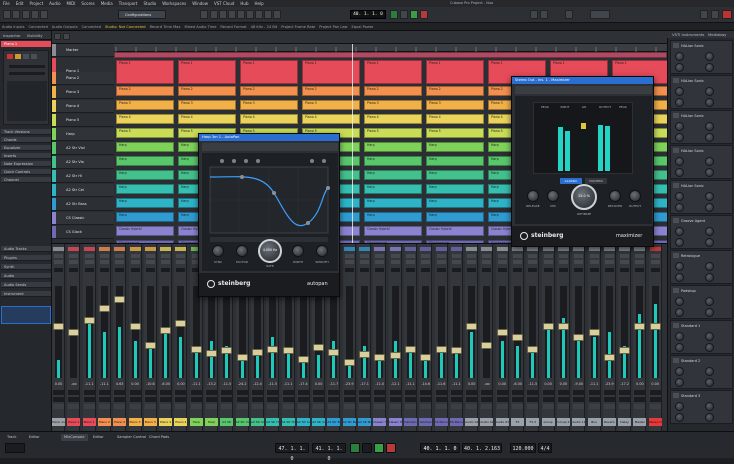 The width and height of the screenshot is (734, 464). What do you see at coordinates (12, 35) in the screenshot?
I see `tab-inspector: Inspector` at bounding box center [12, 35].